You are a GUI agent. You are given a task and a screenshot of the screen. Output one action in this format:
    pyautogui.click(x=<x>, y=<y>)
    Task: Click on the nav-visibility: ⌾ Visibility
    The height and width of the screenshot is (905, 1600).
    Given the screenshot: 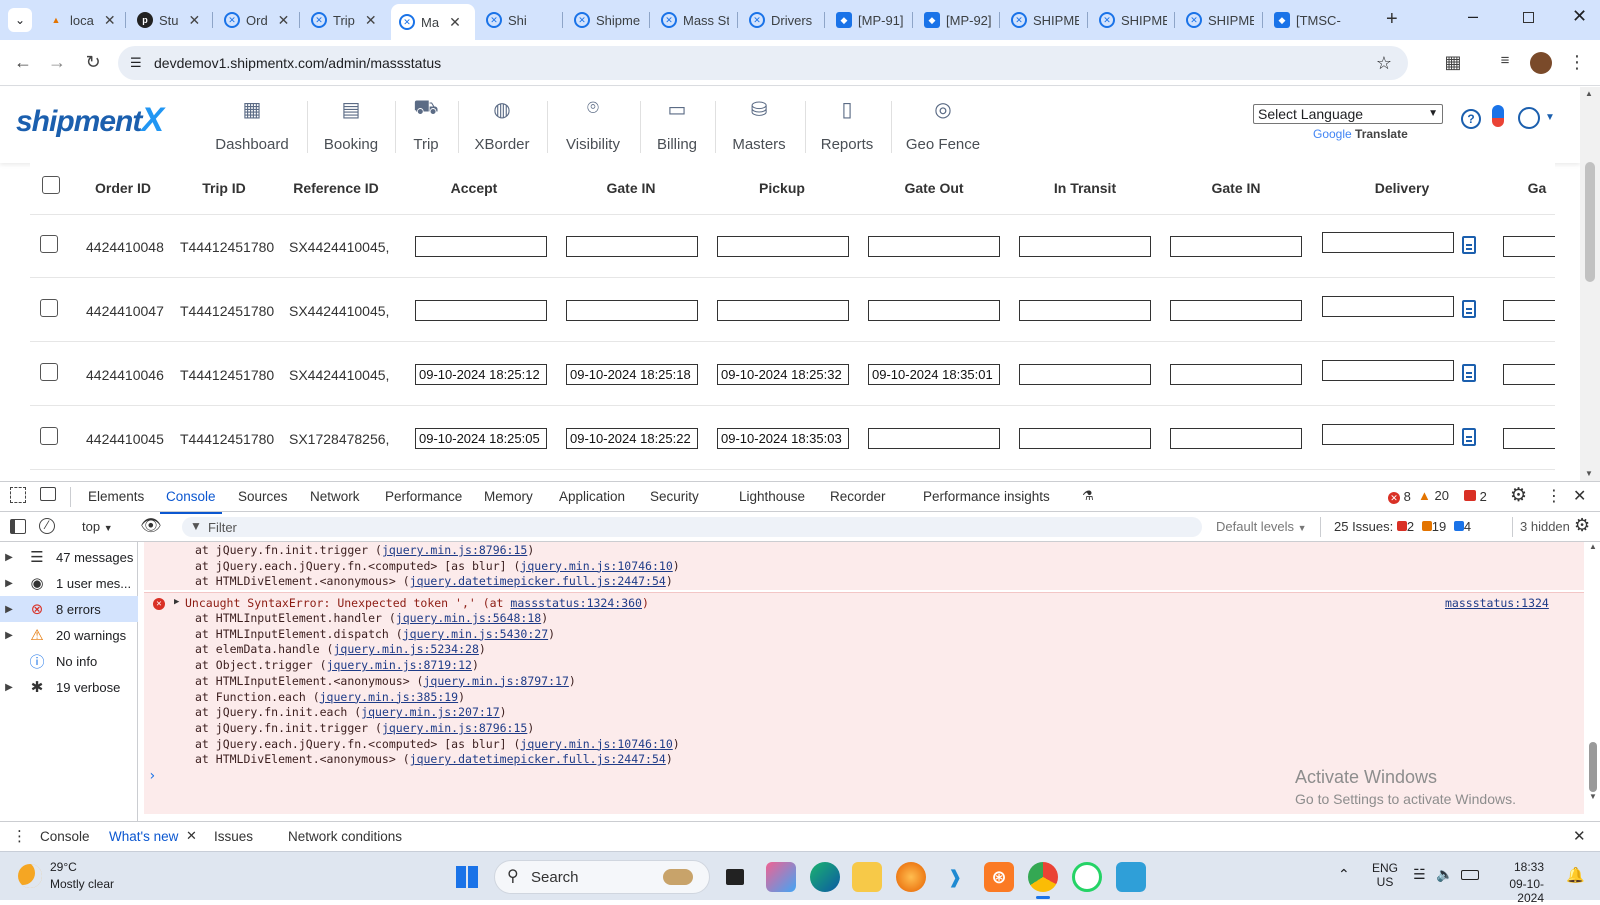 What is the action you would take?
    pyautogui.click(x=593, y=125)
    